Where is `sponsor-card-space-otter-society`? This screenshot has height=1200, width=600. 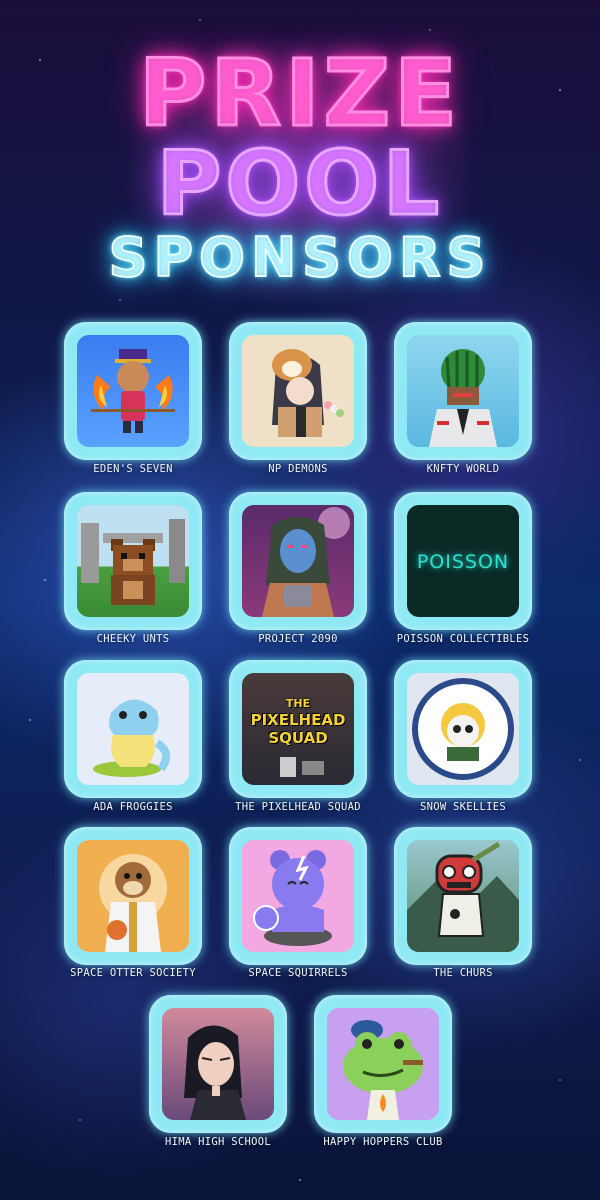
sponsor-card-space-otter-society is located at coordinates (133, 896).